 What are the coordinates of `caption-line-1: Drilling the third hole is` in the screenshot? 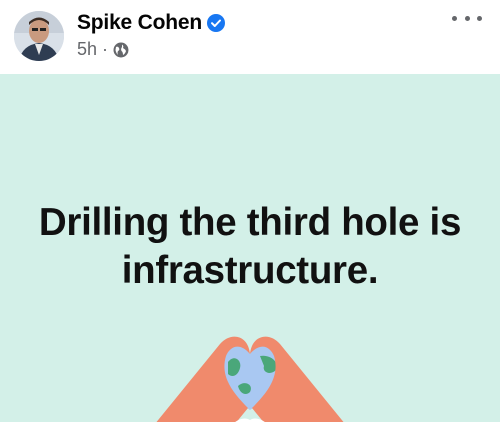 It's located at (250, 222).